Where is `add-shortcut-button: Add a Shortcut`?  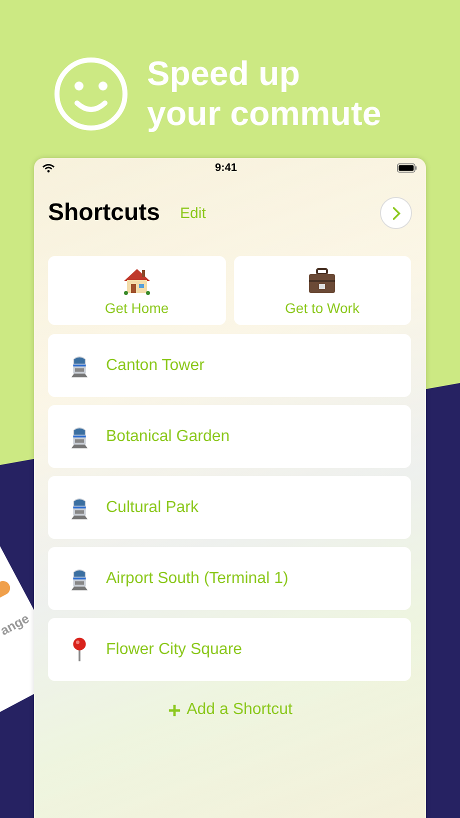
add-shortcut-button: Add a Shortcut is located at coordinates (230, 710).